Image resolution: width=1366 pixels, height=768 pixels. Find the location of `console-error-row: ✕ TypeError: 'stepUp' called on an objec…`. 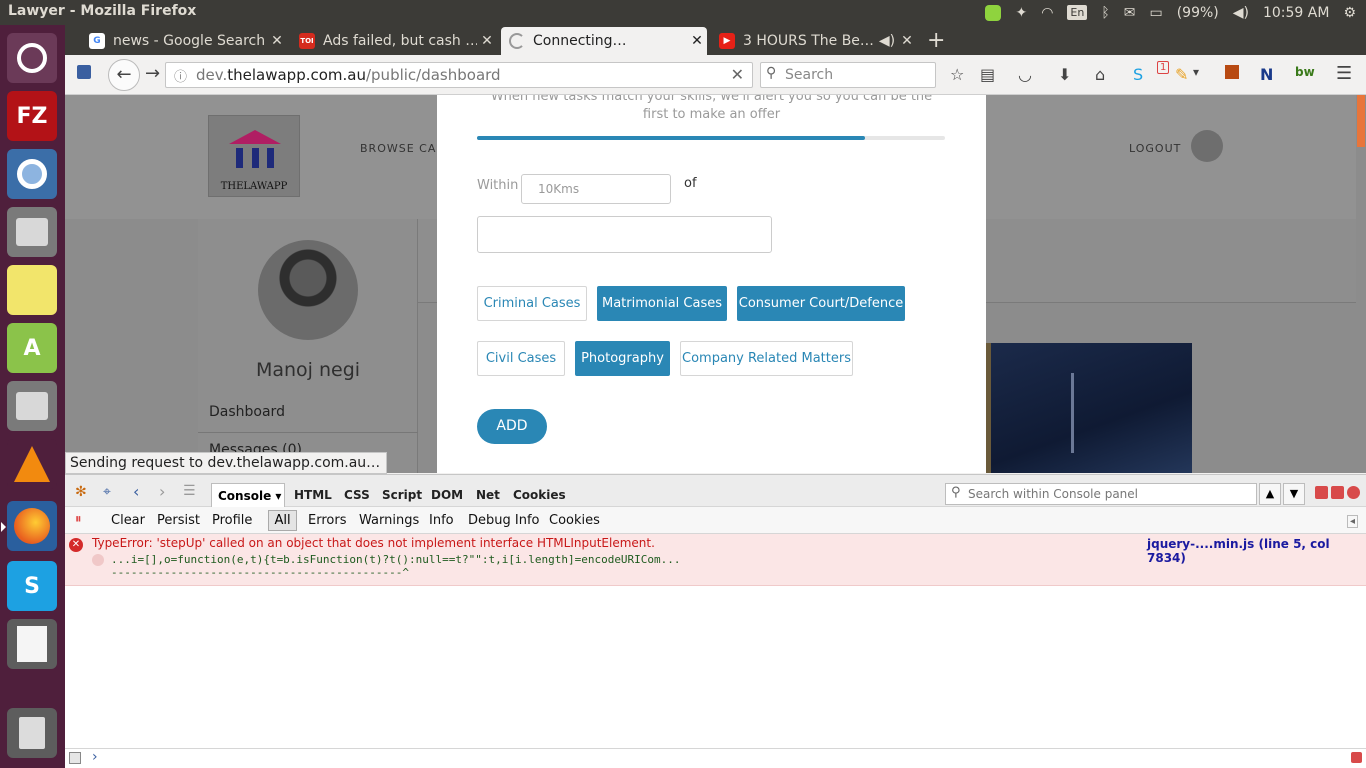

console-error-row: ✕ TypeError: 'stepUp' called on an objec… is located at coordinates (715, 560).